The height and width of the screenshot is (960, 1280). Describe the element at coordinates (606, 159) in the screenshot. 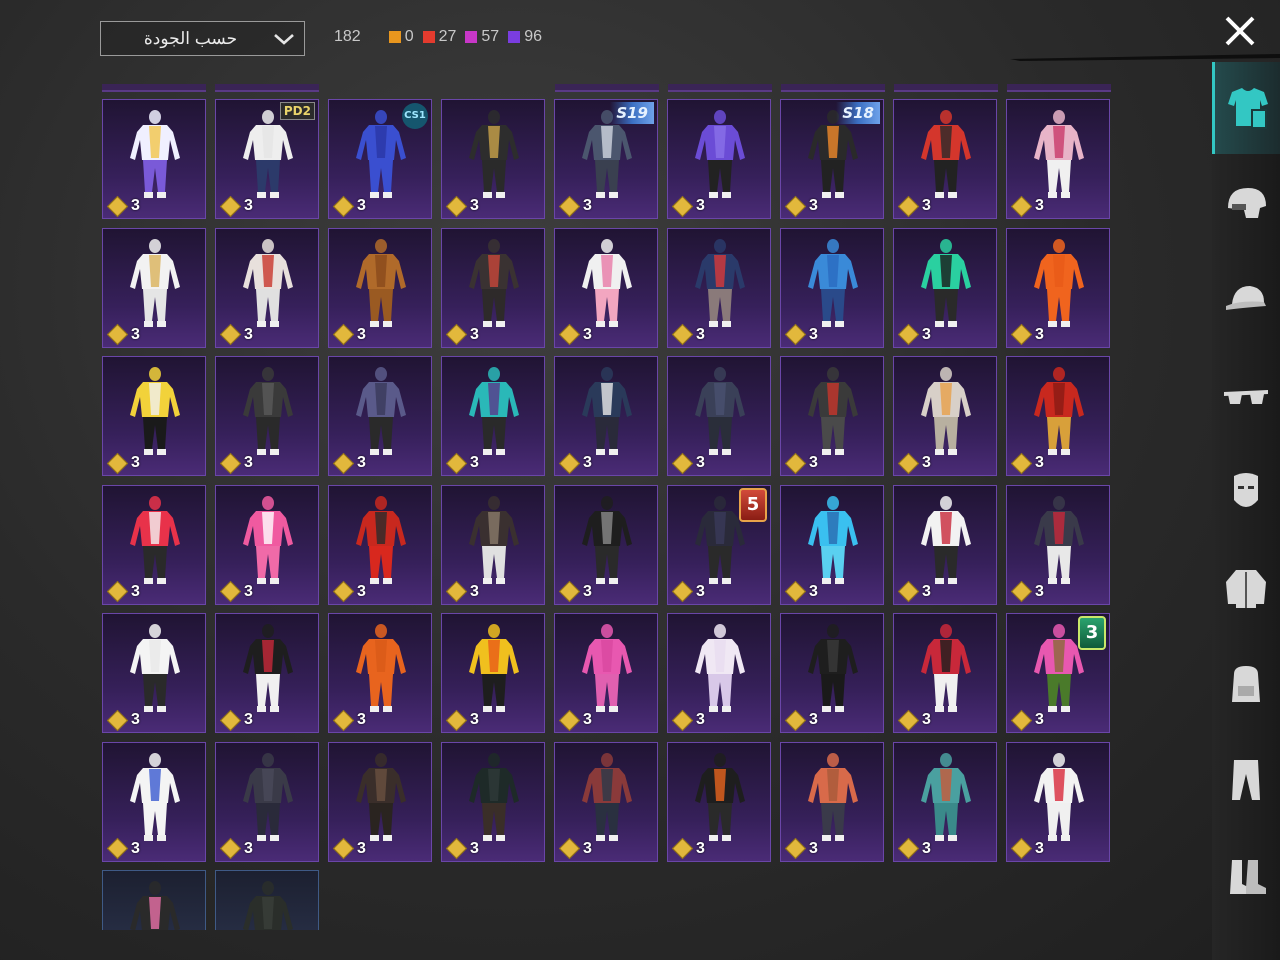

I see `inventory-item: S19 3` at that location.